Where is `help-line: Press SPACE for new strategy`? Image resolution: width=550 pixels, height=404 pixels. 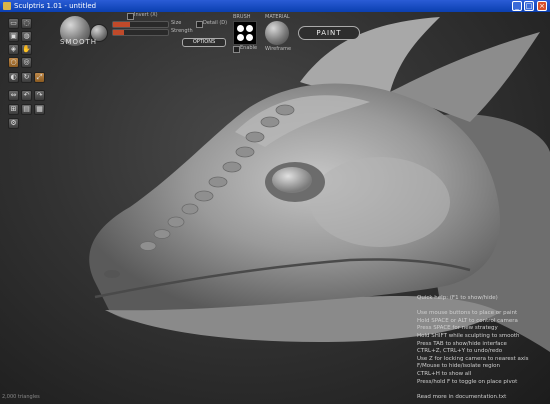
help-line: Press SPACE for new strategy is located at coordinates (457, 328).